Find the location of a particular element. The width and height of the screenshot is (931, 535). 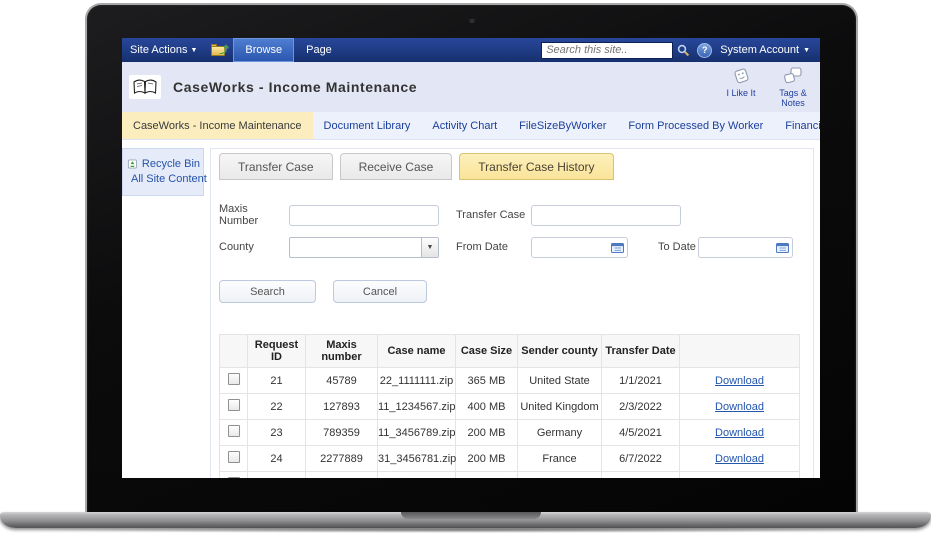

tags-notes-button: Tags & Notes is located at coordinates (793, 87).